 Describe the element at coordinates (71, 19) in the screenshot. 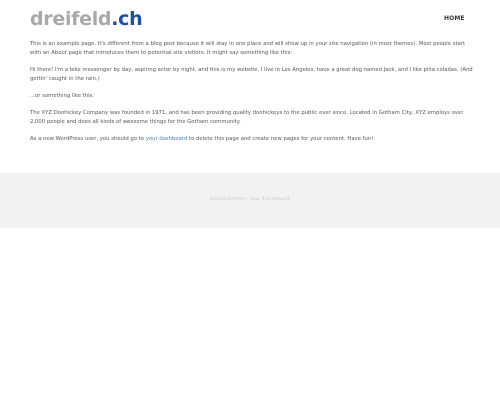

I see `logo-main-text: dreifeld` at that location.